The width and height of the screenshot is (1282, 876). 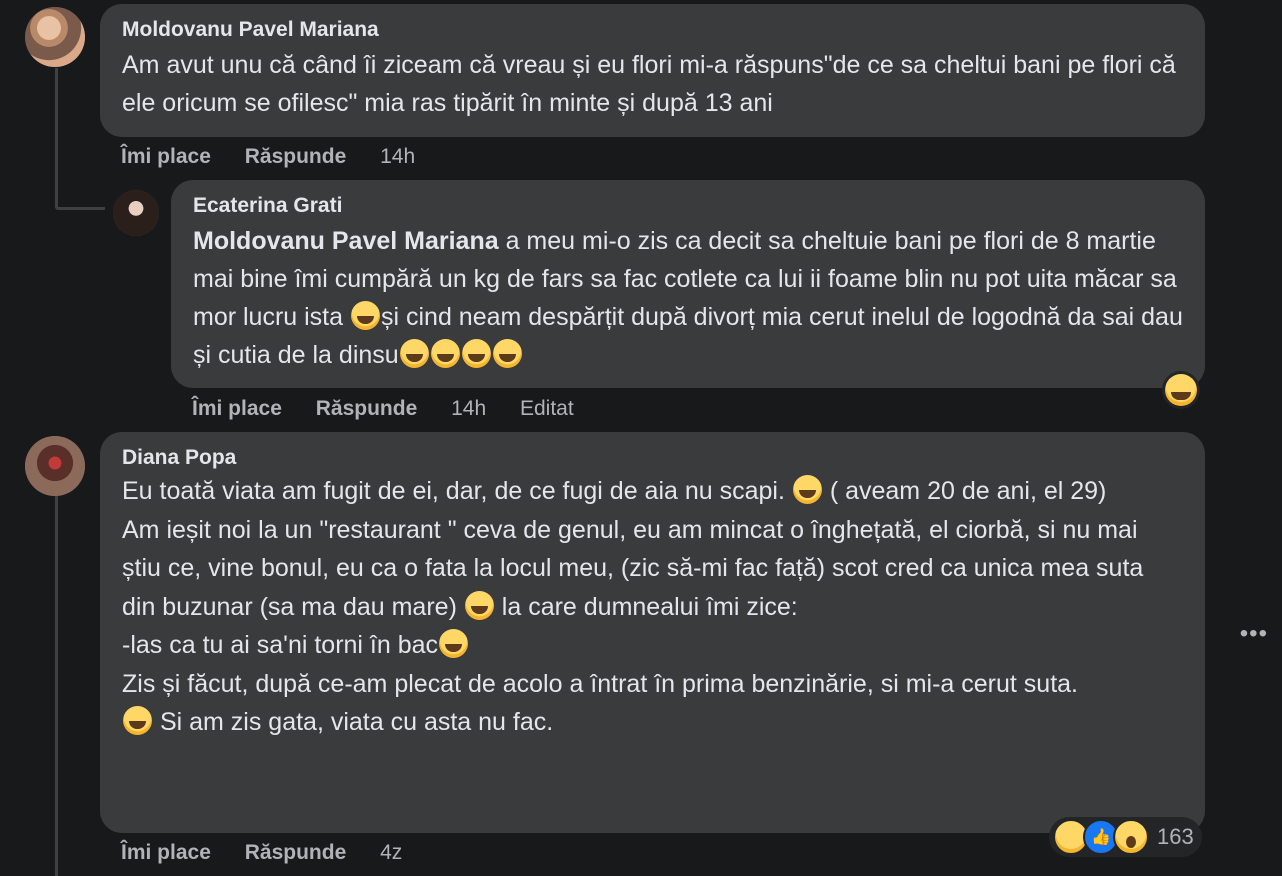 I want to click on comment-text-part: la care dumnealui îmi zice:, so click(x=646, y=606).